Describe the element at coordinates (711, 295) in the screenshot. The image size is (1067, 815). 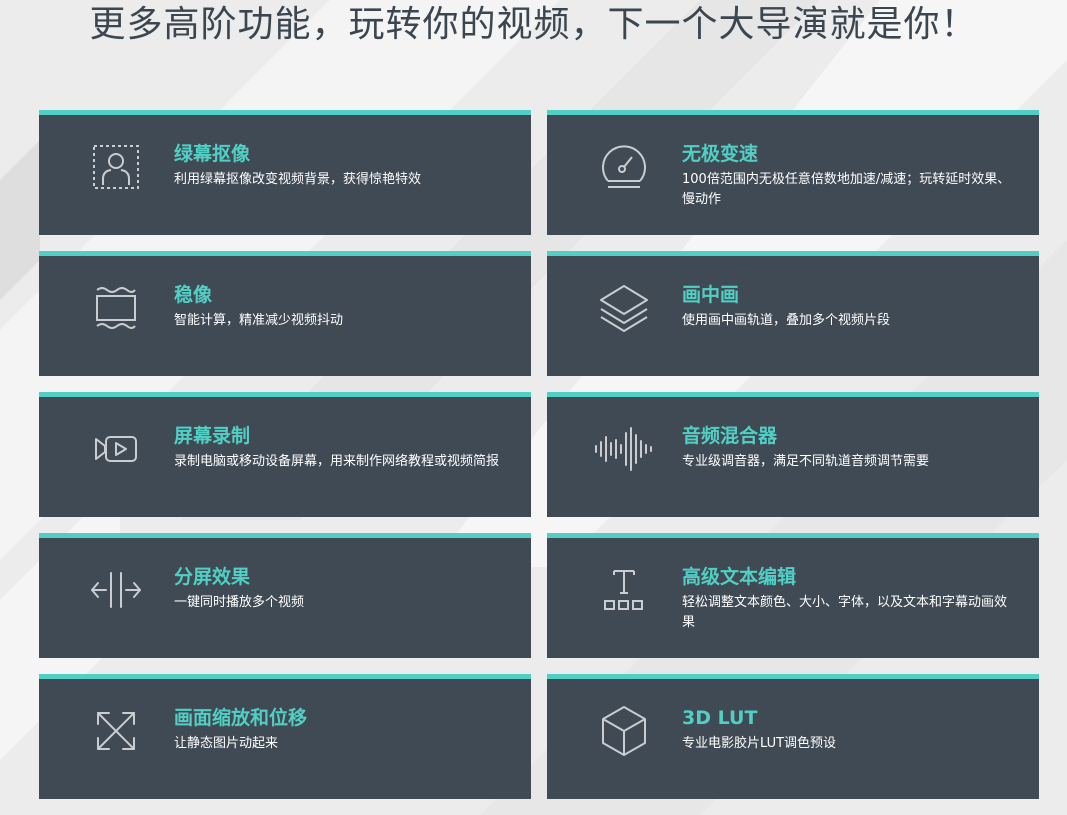
I see `feature-title: 画中画` at that location.